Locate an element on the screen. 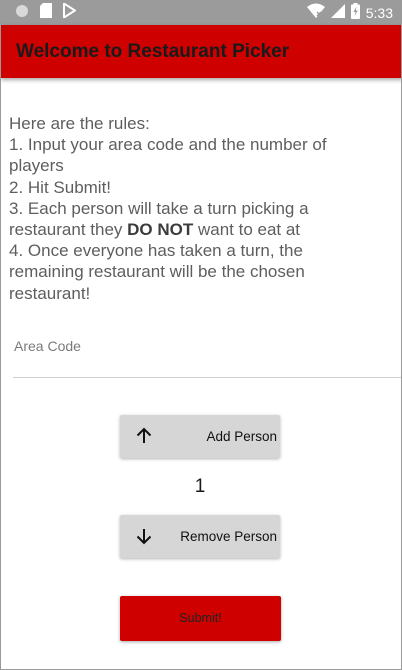 The height and width of the screenshot is (670, 402). arrow-up-icon is located at coordinates (144, 436).